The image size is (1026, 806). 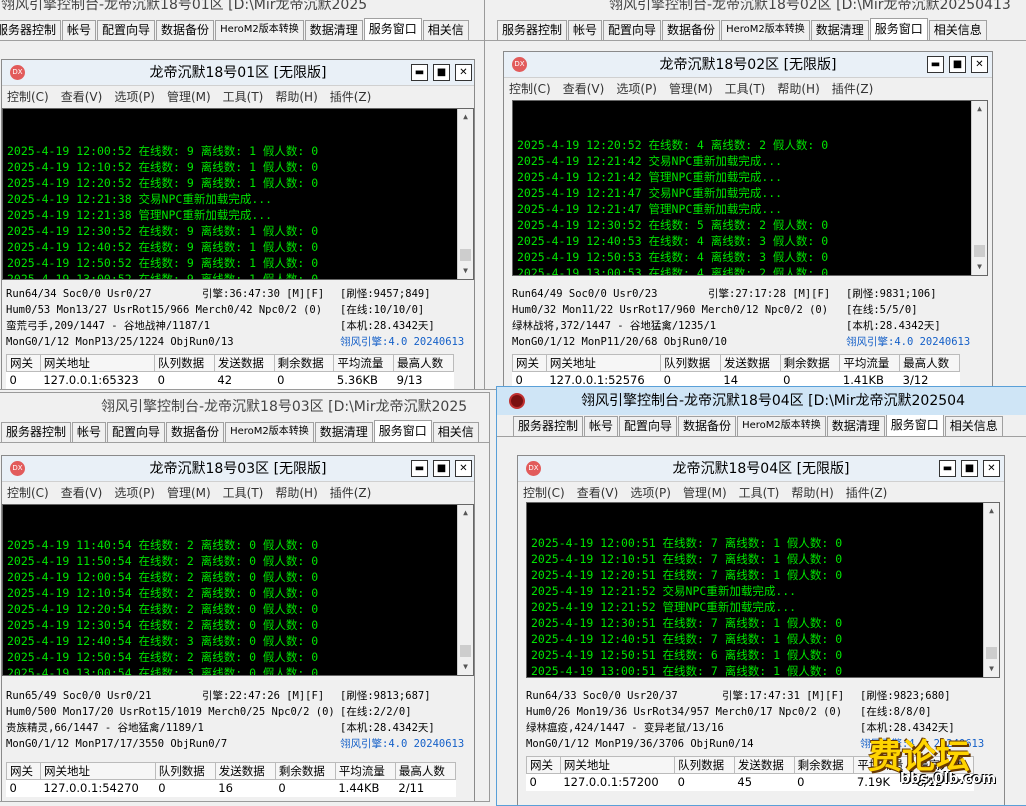 What do you see at coordinates (761, 401) in the screenshot?
I see `outer-window-title: 翎风引擎控制台-龙帝沉默18号04区 [D:\Mir龙帝沉默202504` at bounding box center [761, 401].